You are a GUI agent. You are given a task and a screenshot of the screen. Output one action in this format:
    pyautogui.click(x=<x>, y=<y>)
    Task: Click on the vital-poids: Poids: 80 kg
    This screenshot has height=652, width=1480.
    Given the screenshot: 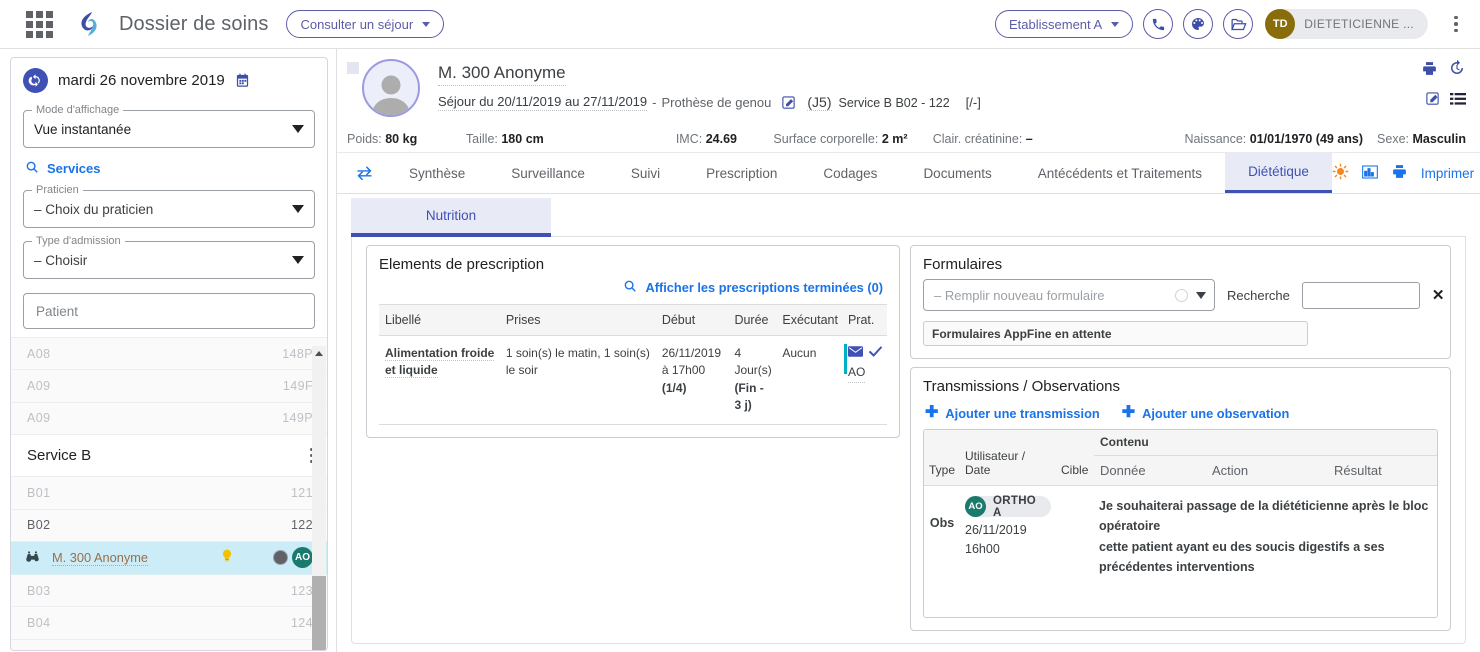 What is the action you would take?
    pyautogui.click(x=406, y=139)
    